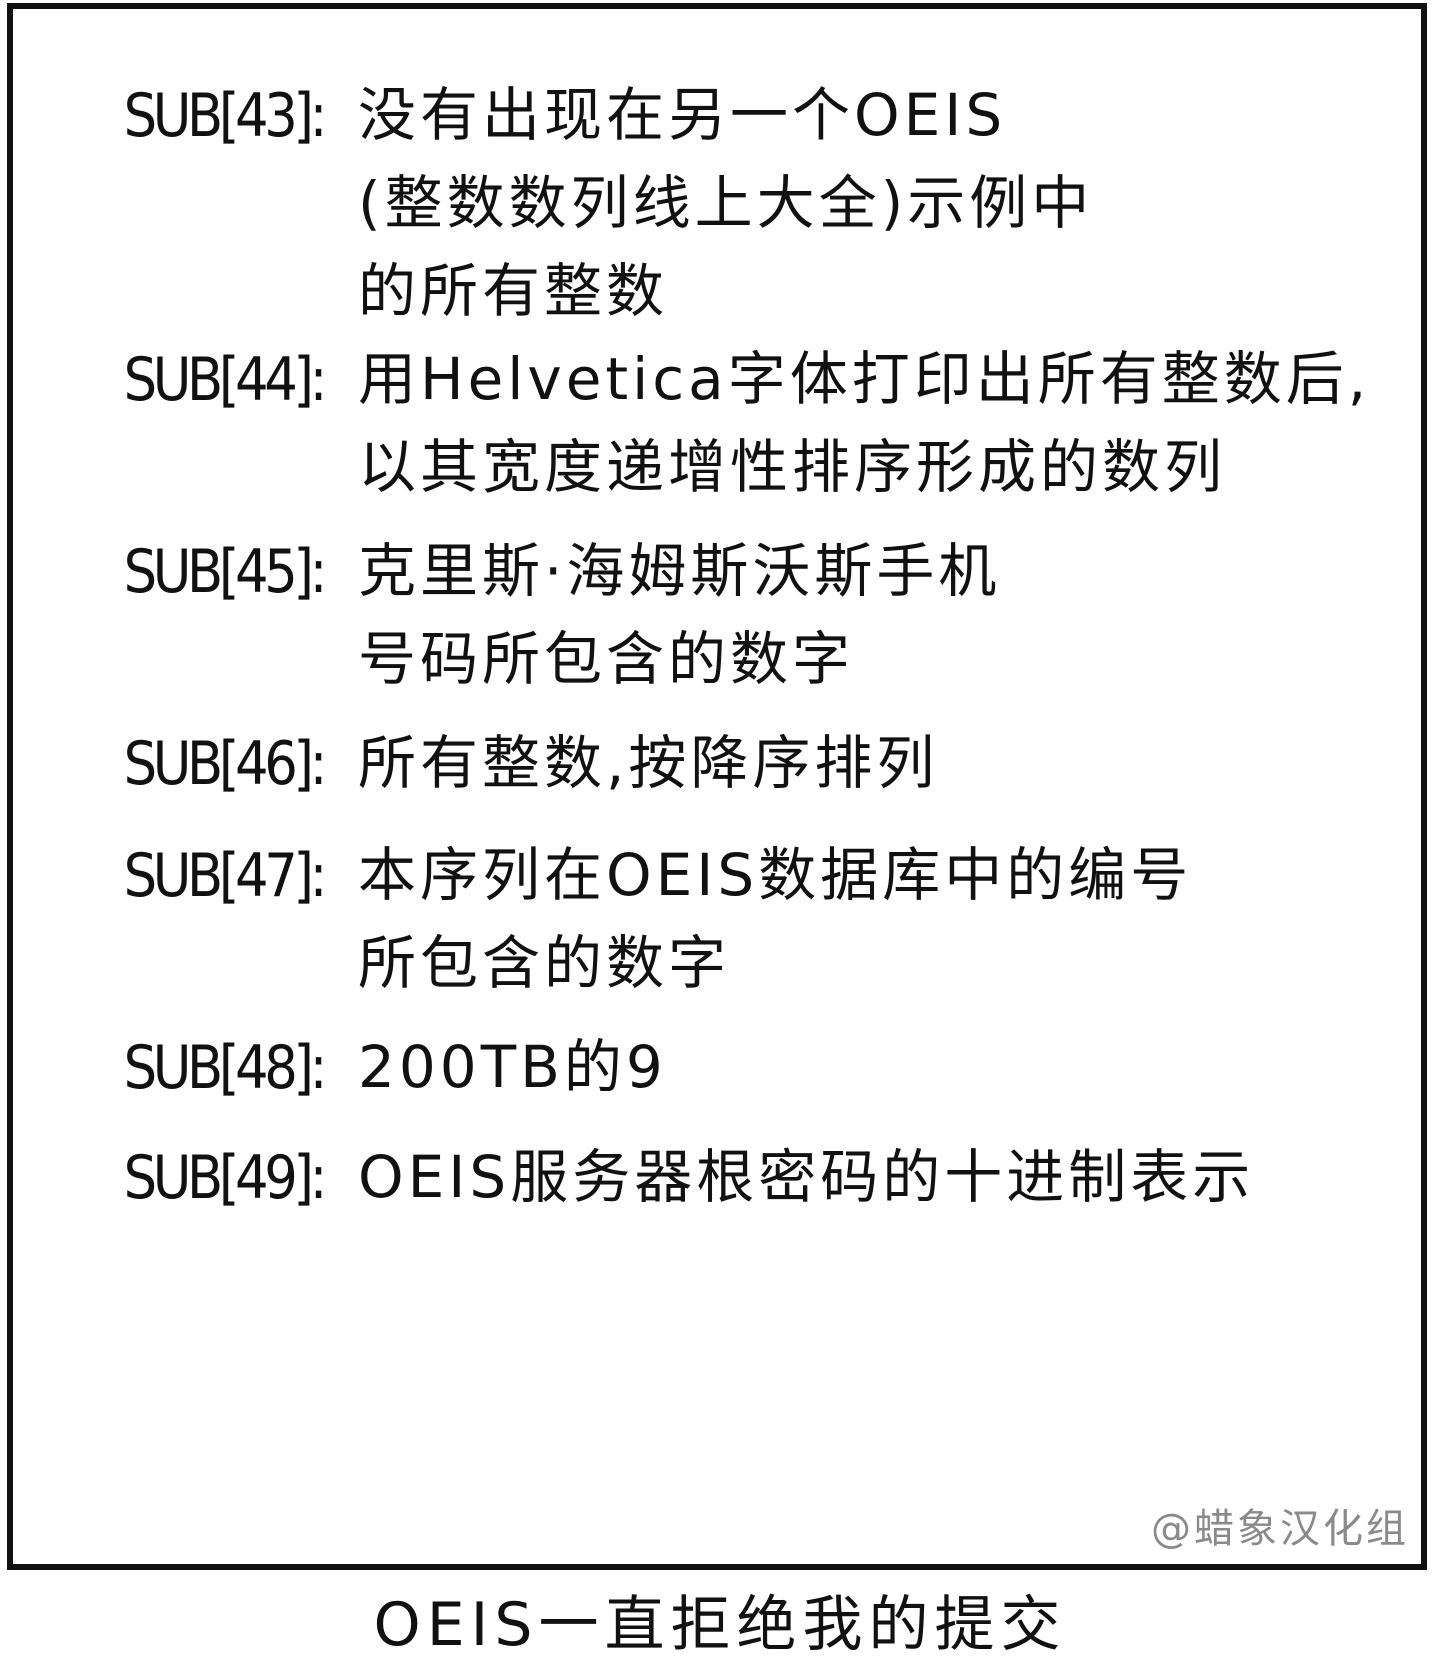 This screenshot has height=1676, width=1440. Describe the element at coordinates (606, 659) in the screenshot. I see `submission-text-line: 号码所包含的数字` at that location.